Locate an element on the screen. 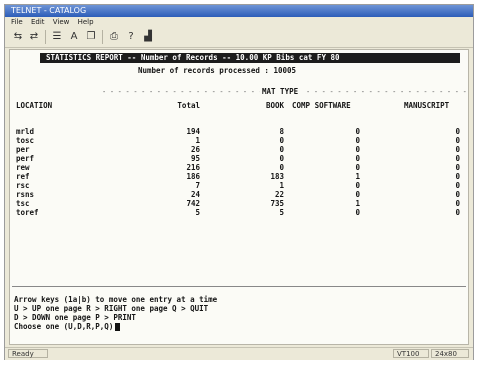 The image size is (485, 365). row-total: 5 is located at coordinates (197, 212).